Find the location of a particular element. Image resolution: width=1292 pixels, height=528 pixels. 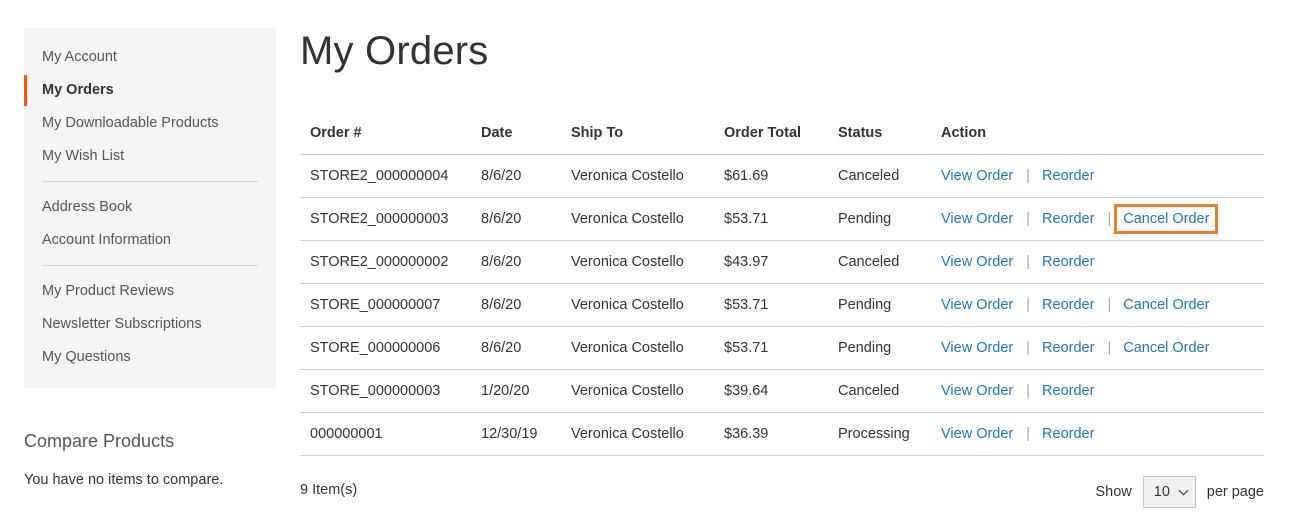

header-ship-to: Ship To is located at coordinates (637, 133).